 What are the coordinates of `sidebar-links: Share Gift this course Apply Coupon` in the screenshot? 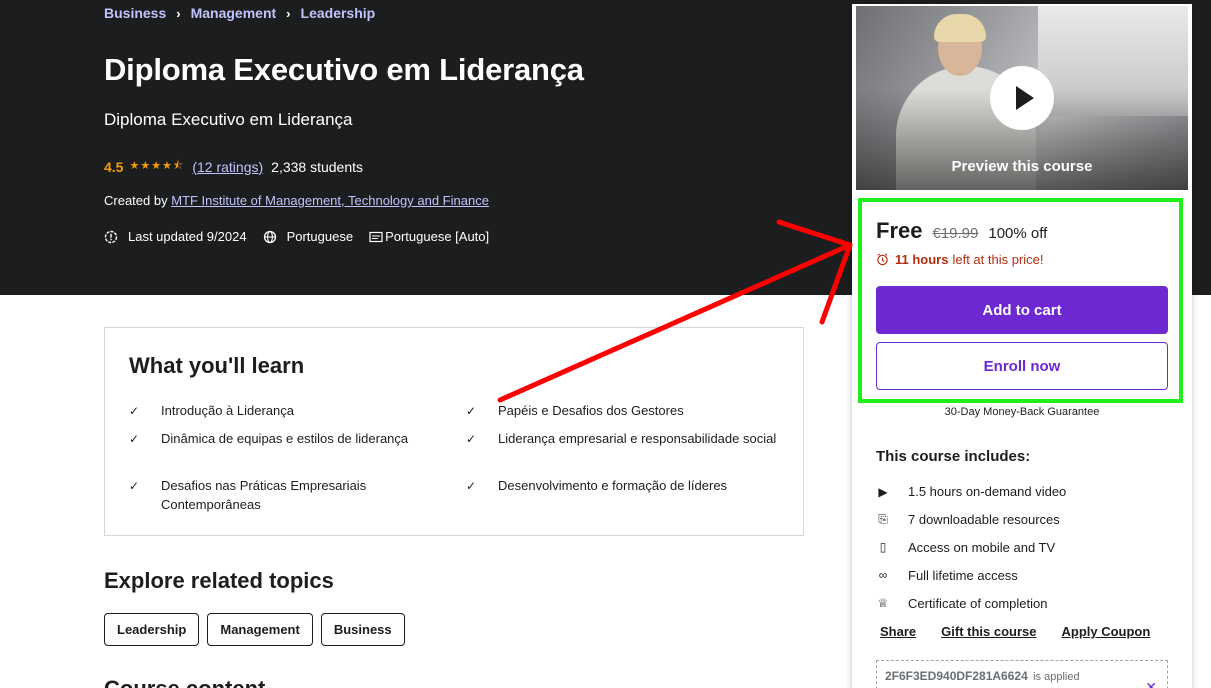 It's located at (1027, 631).